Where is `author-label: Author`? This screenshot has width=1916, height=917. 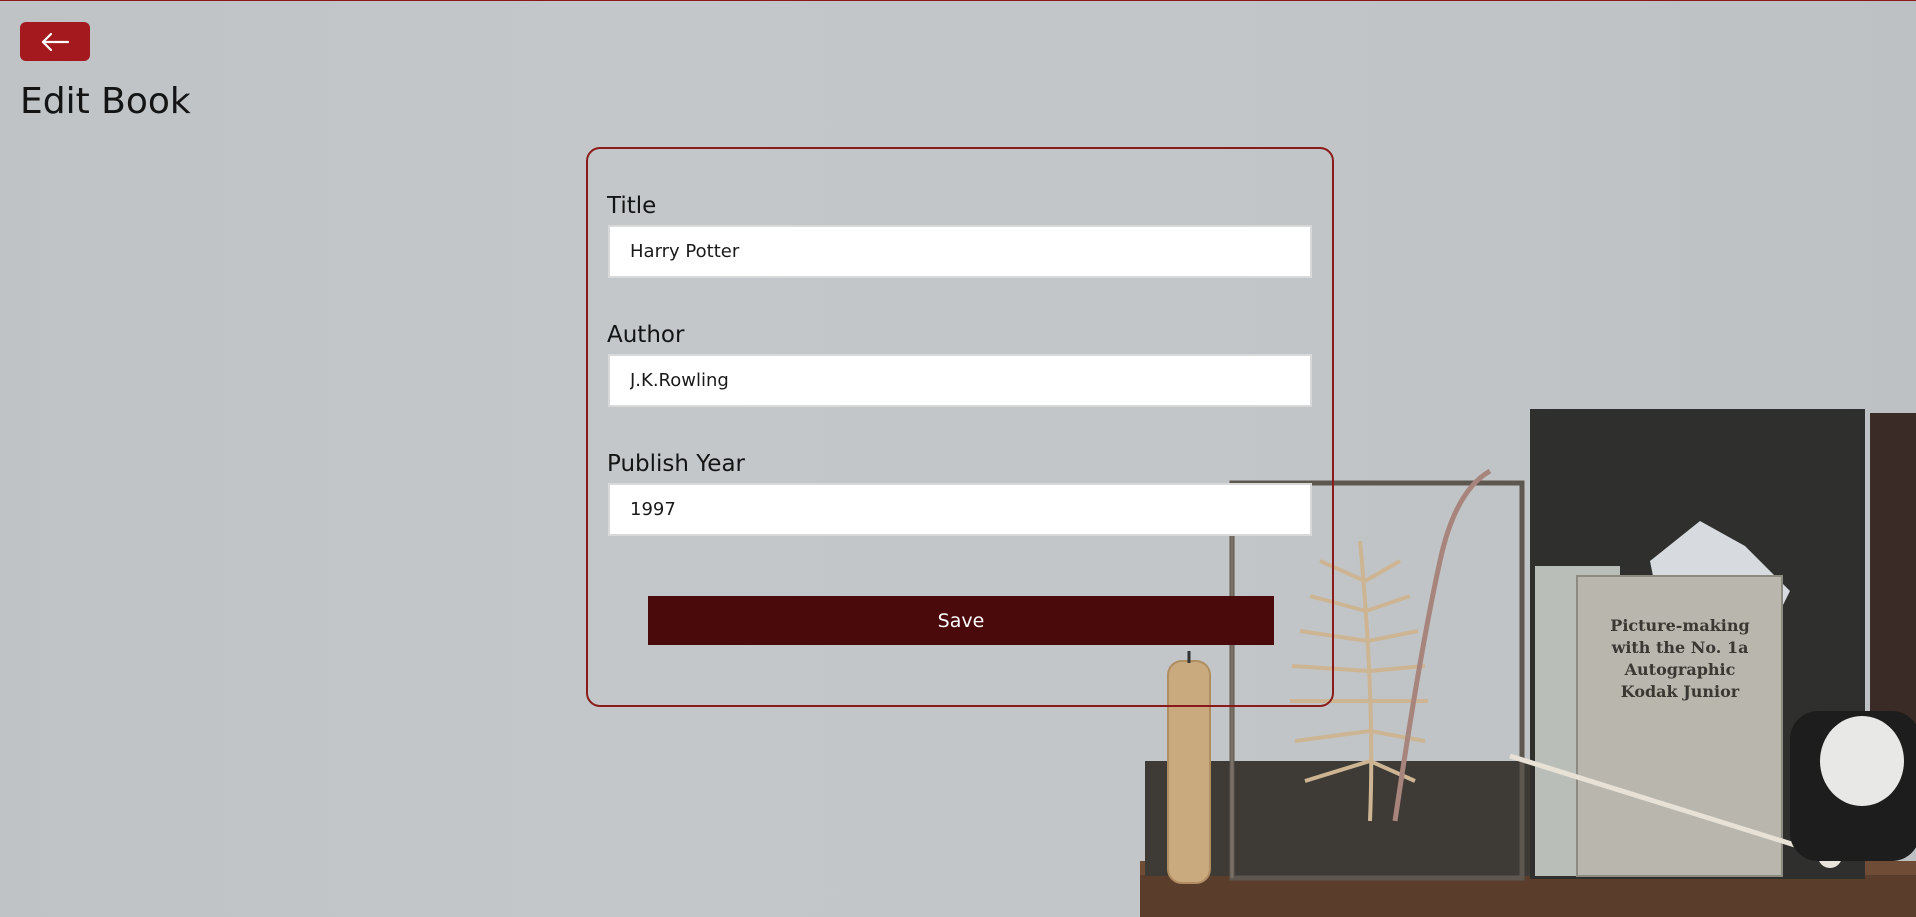
author-label: Author is located at coordinates (646, 335).